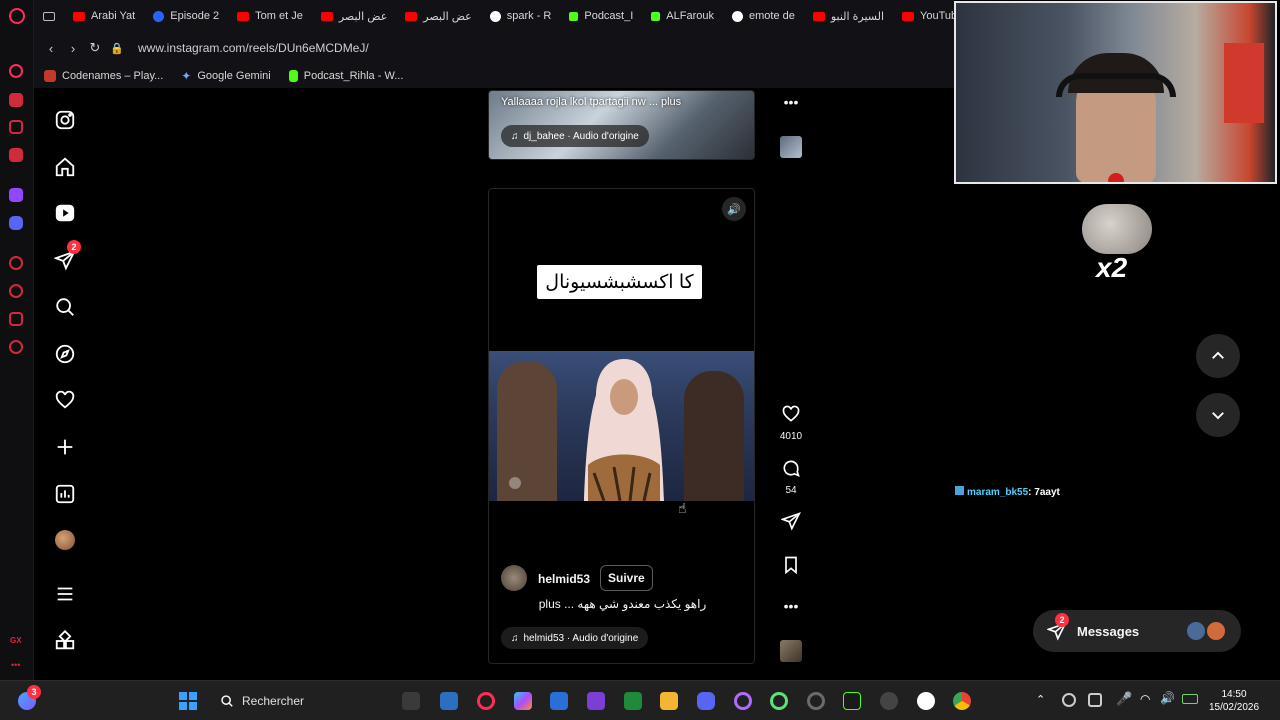 The height and width of the screenshot is (720, 1280). Describe the element at coordinates (1218, 356) in the screenshot. I see `previous-reel-button` at that location.